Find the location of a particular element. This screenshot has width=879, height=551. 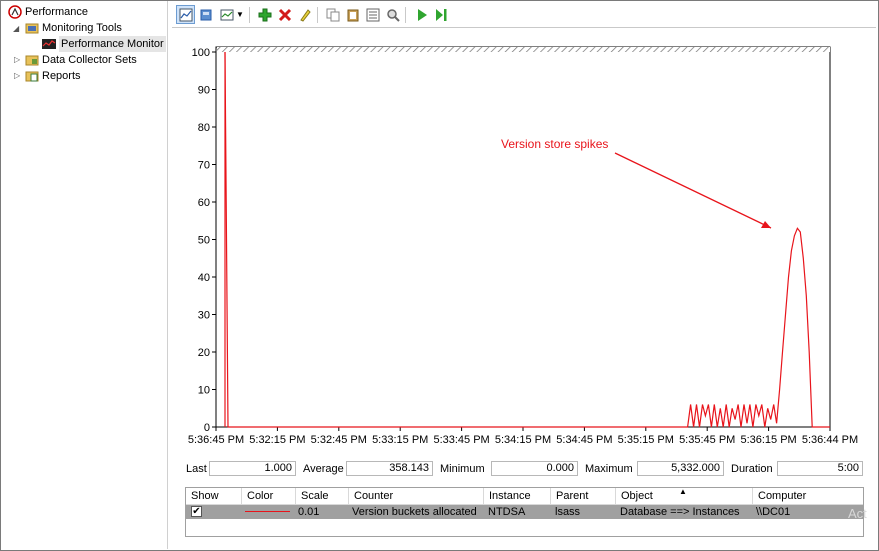

x-tick-label: 5:32:15 PM is located at coordinates (277, 440).